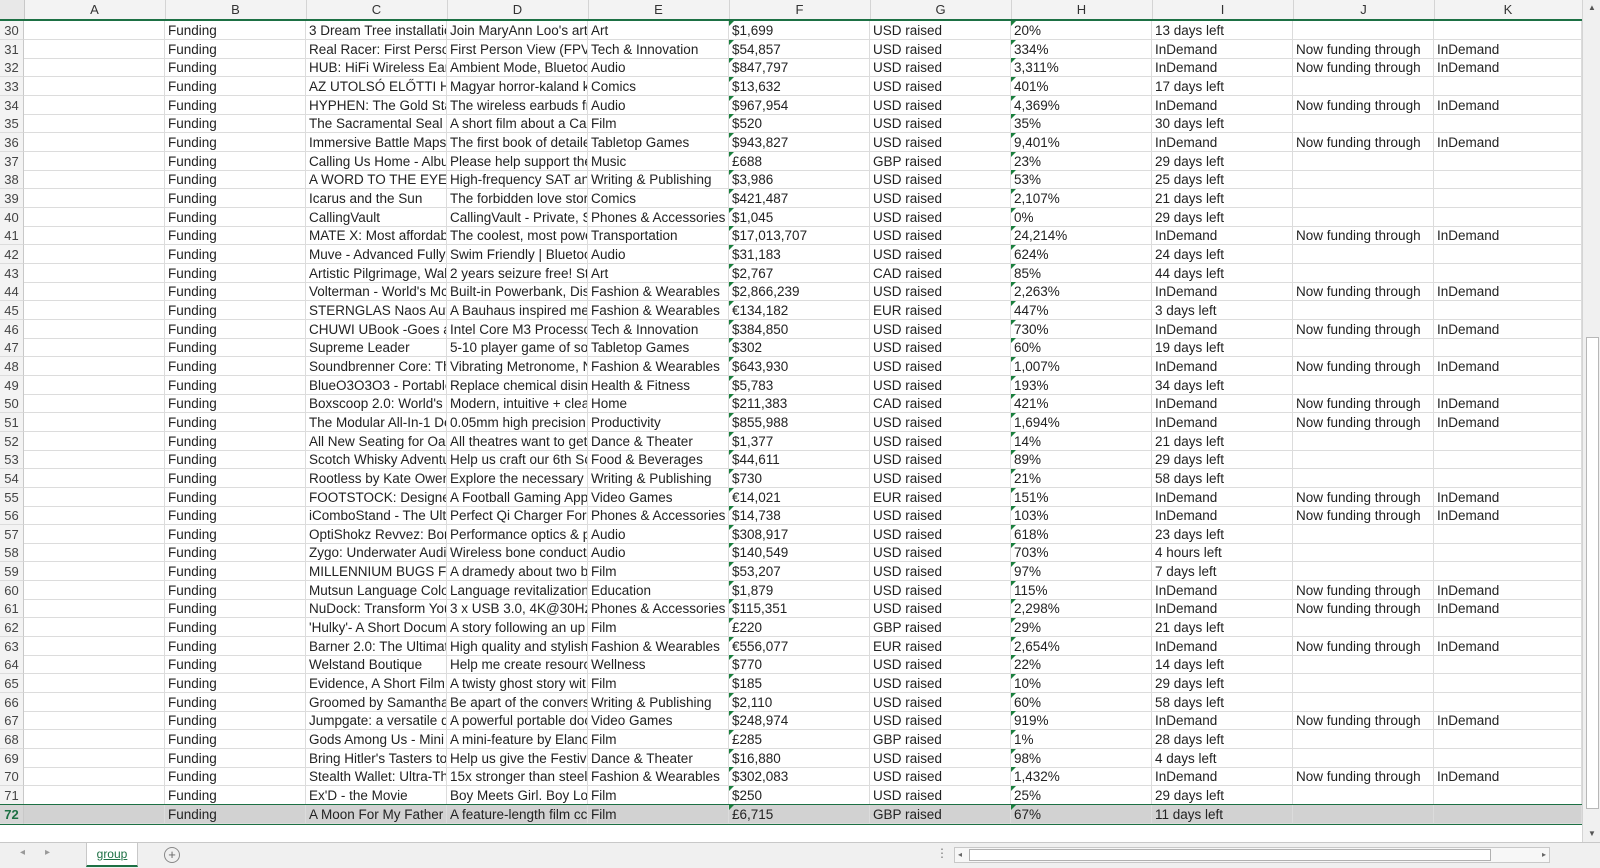 The width and height of the screenshot is (1600, 868). I want to click on cell-c: Ex'D - the Movie, so click(376, 796).